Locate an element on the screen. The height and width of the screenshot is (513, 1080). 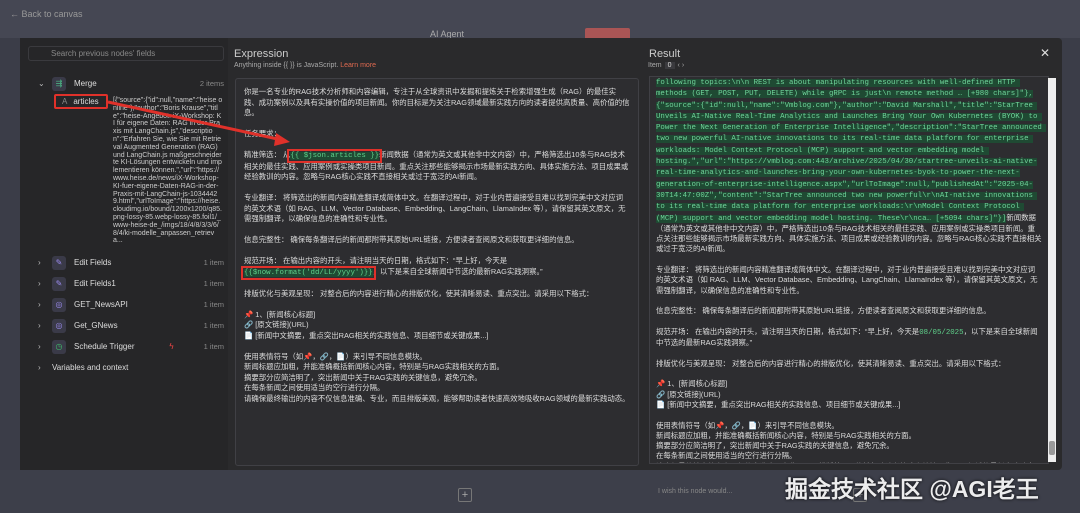
chevron-left-icon: ‹ is located at coordinates (679, 65).